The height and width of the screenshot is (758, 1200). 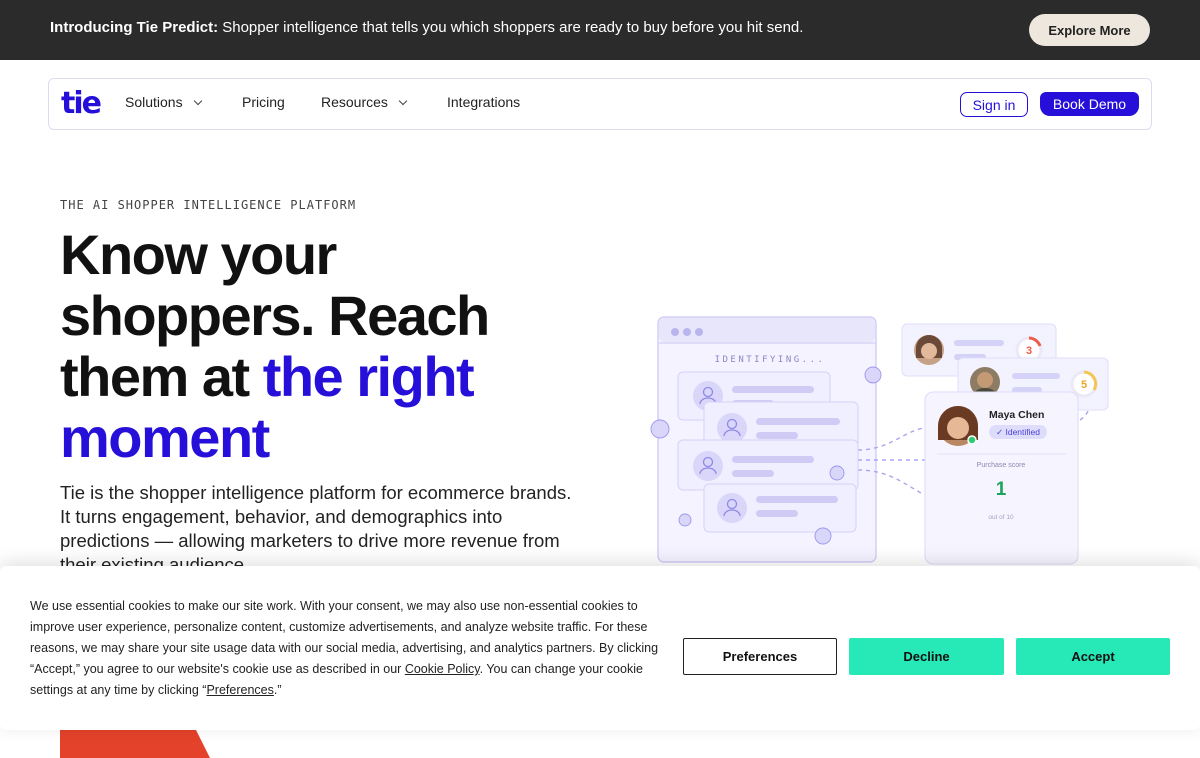 I want to click on book-demo-button: Book Demo, so click(x=1089, y=104).